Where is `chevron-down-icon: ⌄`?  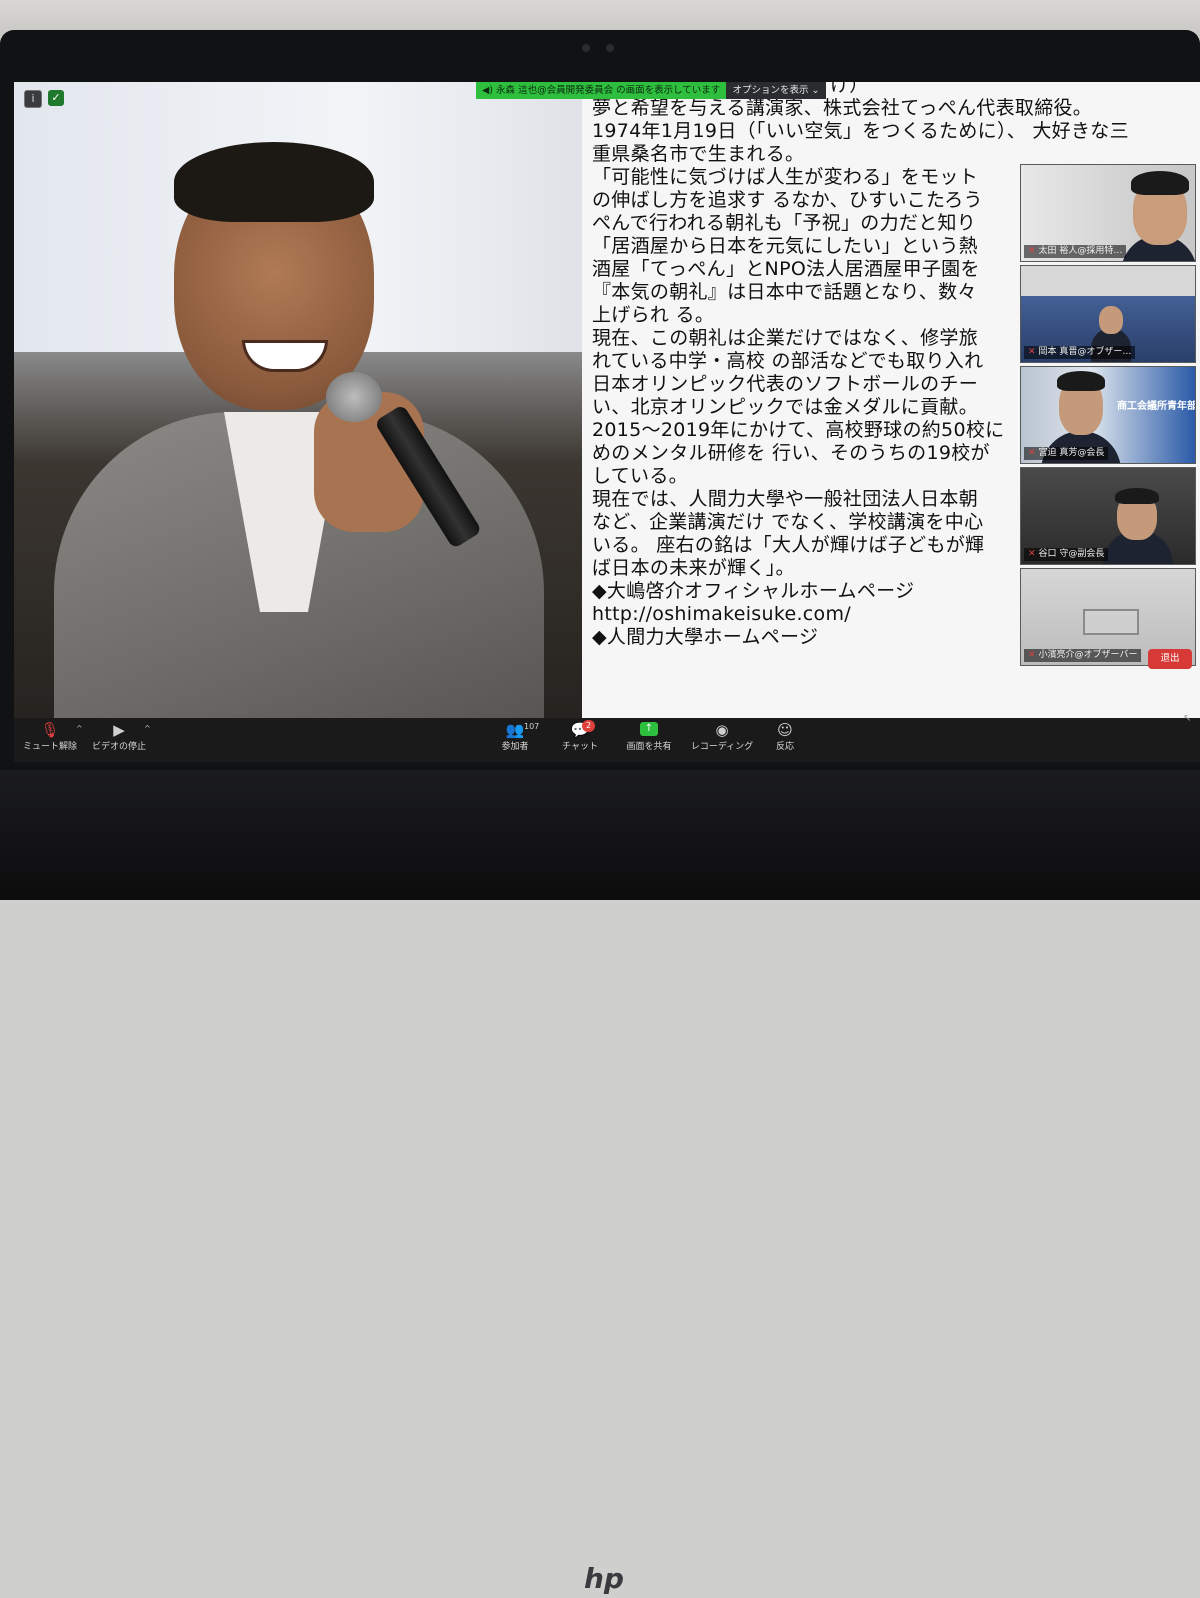
chevron-down-icon: ⌄ is located at coordinates (815, 90).